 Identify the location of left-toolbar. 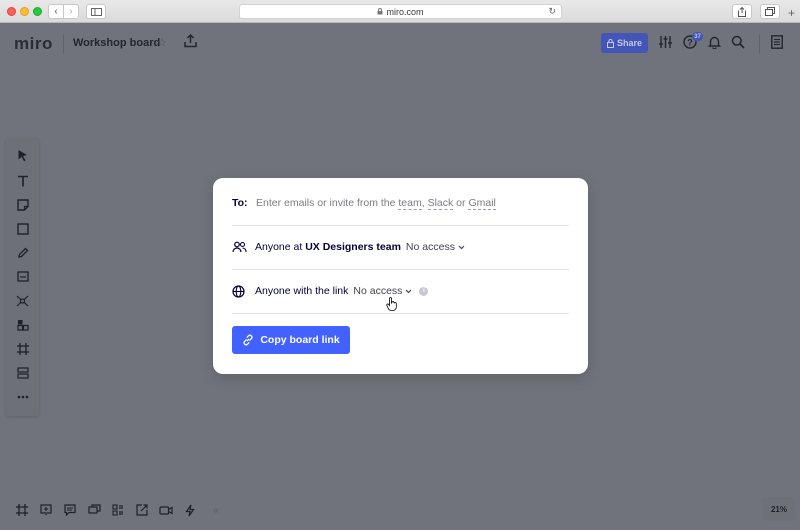
(22, 277).